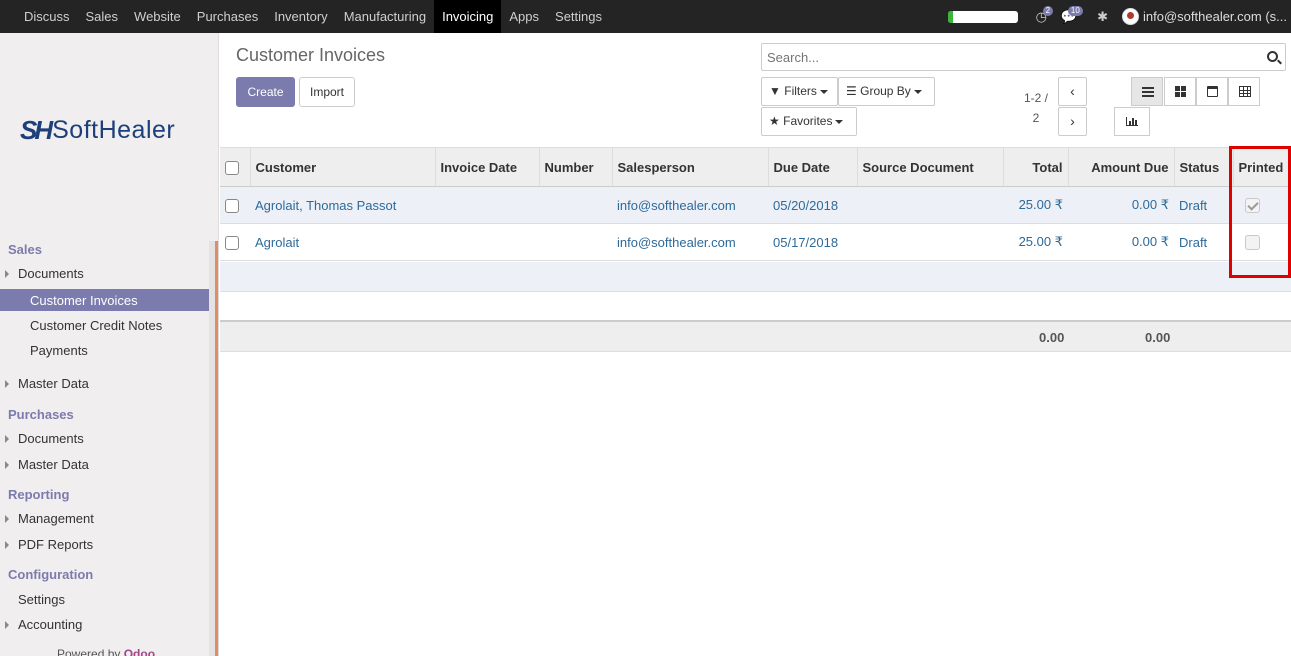 Image resolution: width=1291 pixels, height=656 pixels. I want to click on kanban-icon, so click(1180, 91).